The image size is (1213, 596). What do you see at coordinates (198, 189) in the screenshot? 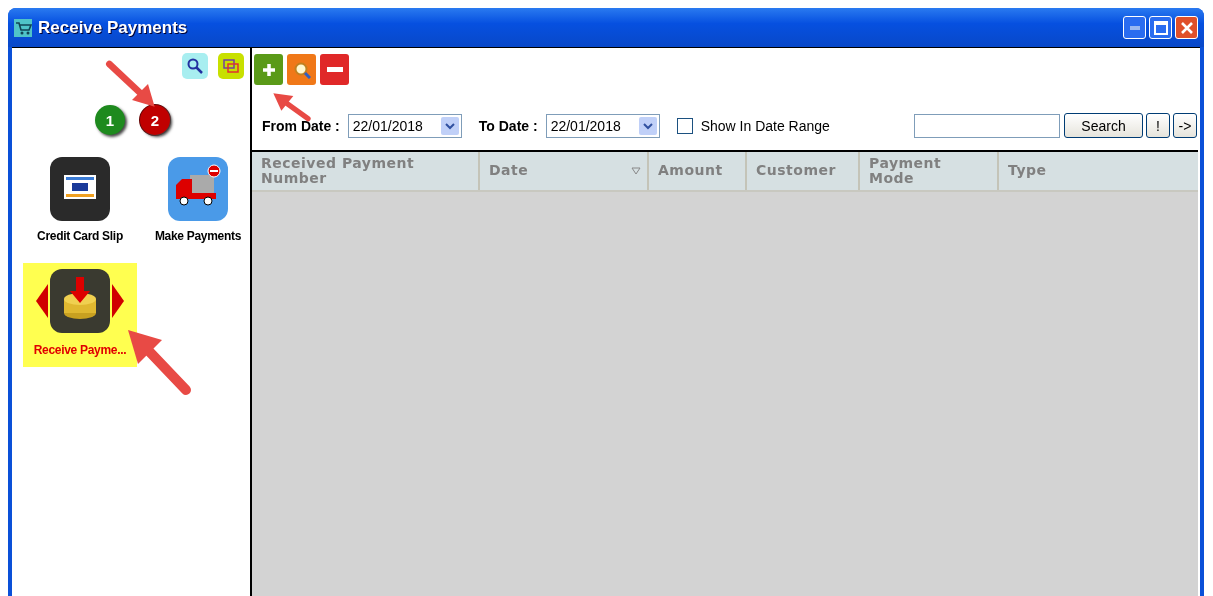
I see `truck-icon` at bounding box center [198, 189].